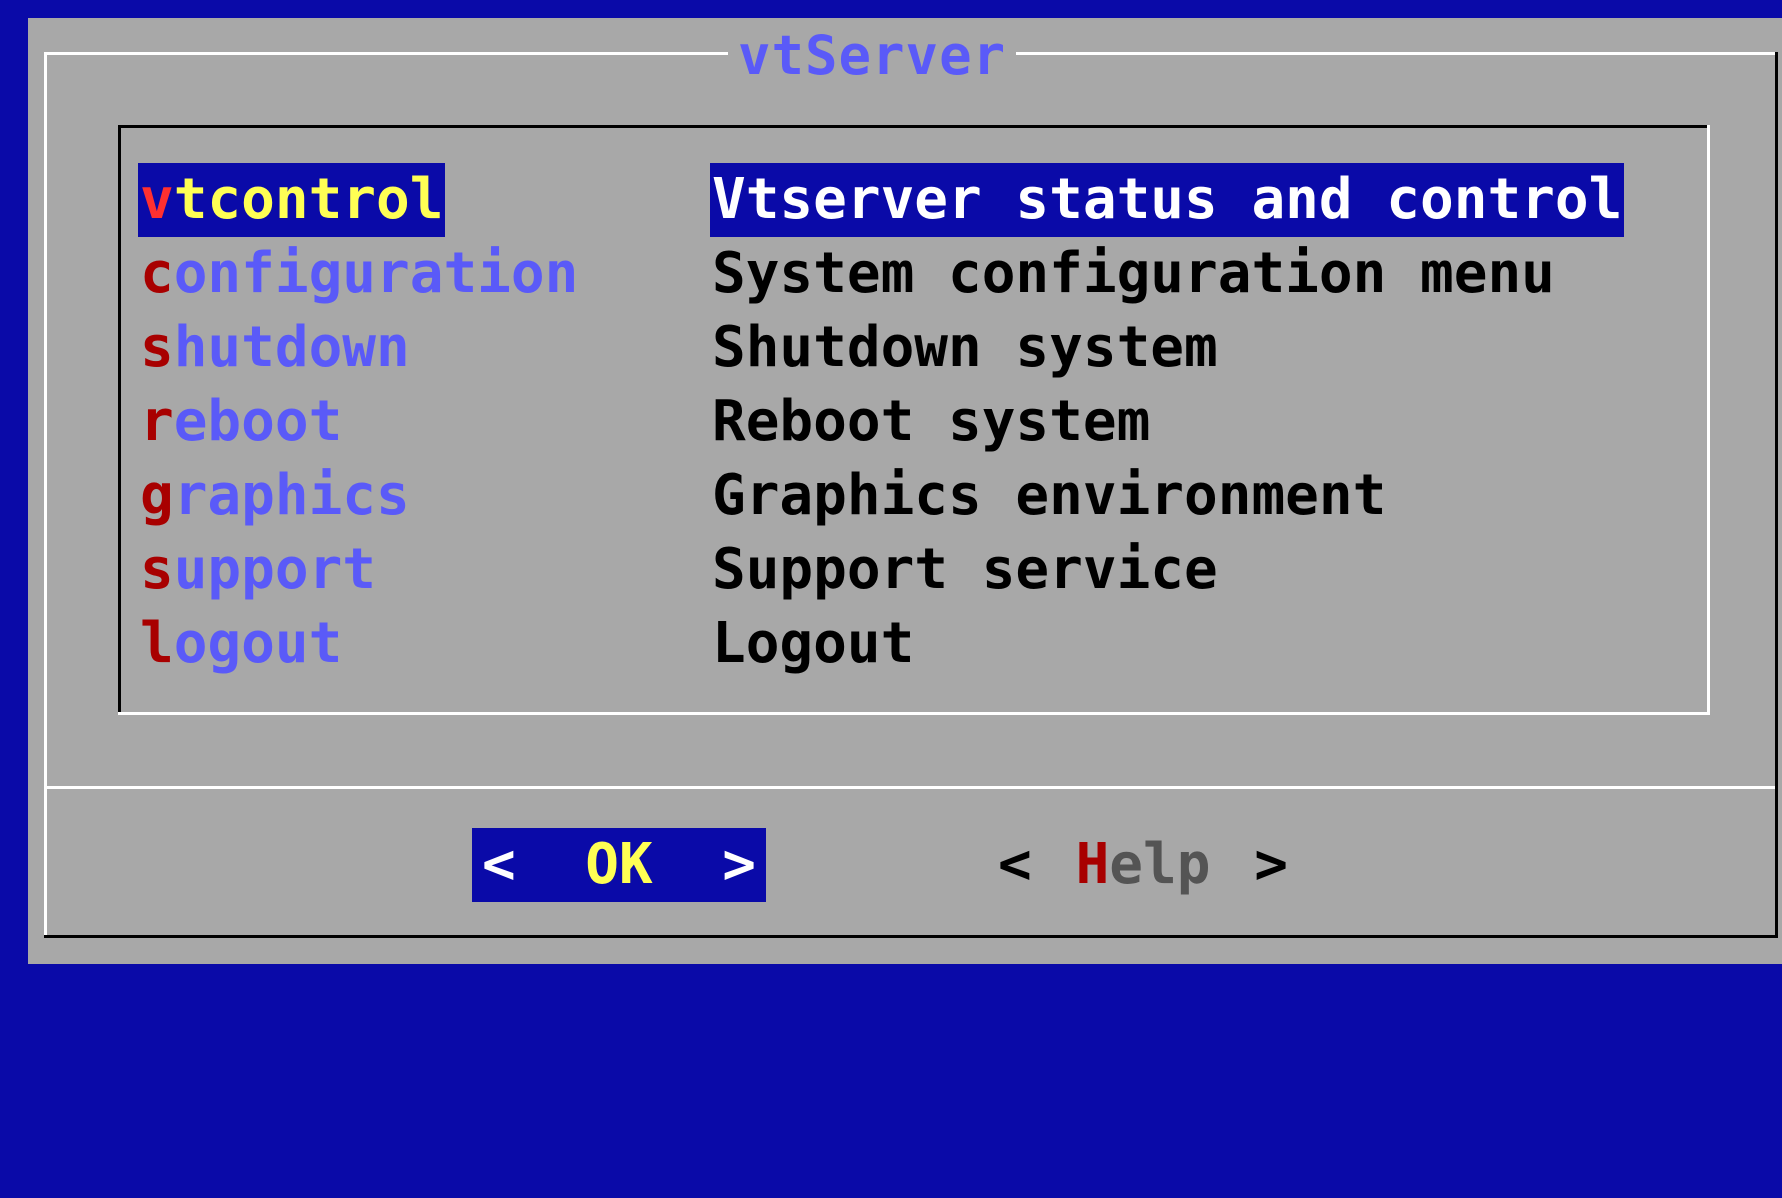 This screenshot has width=1782, height=1198. Describe the element at coordinates (965, 347) in the screenshot. I see `menu-item-description: Shutdown system` at that location.